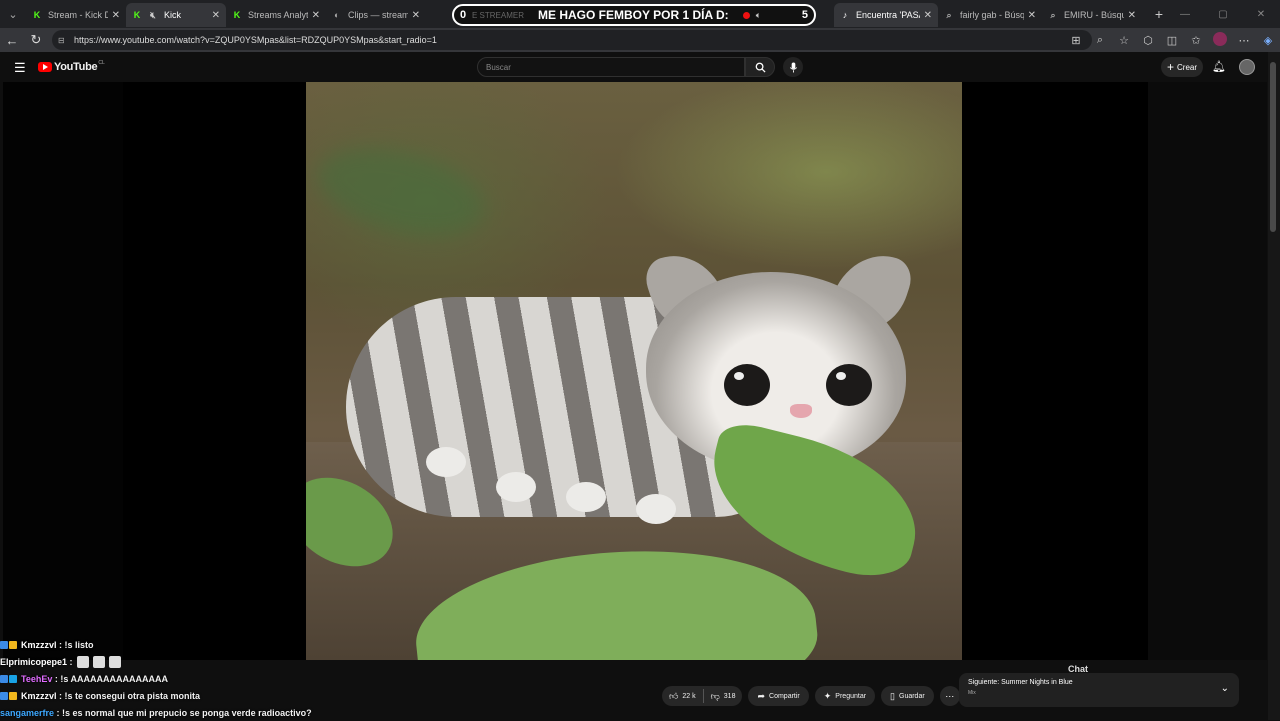  What do you see at coordinates (1207, 371) in the screenshot?
I see `player-right-panel` at bounding box center [1207, 371].